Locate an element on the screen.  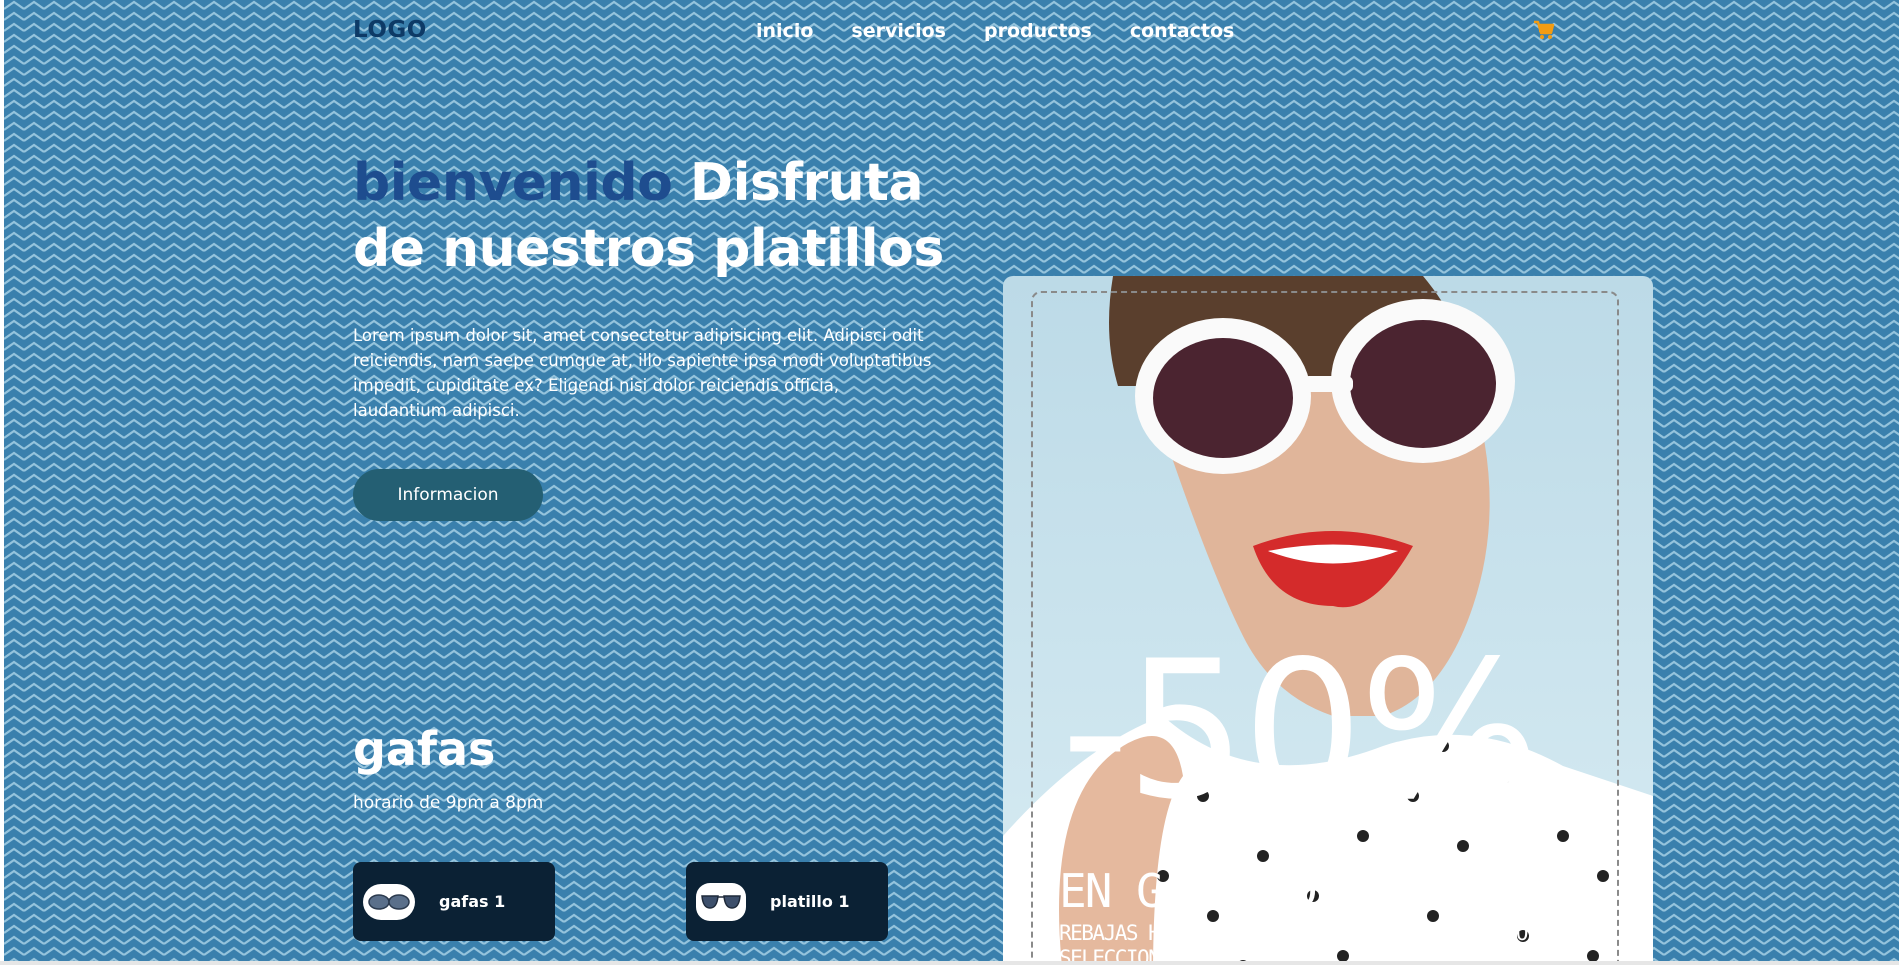
page-bottom-divider is located at coordinates (949, 963).